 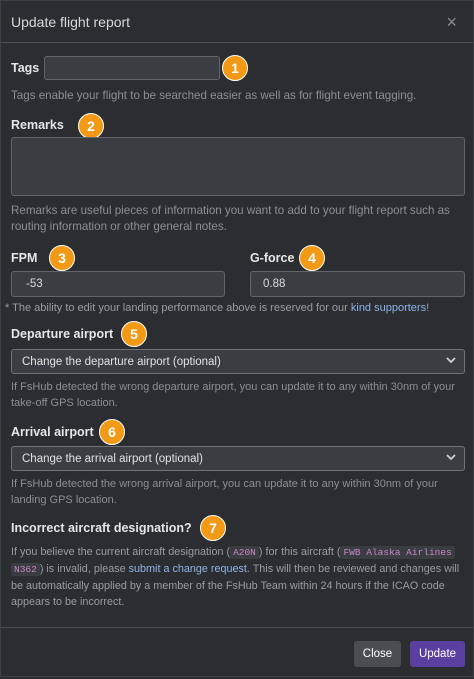 What do you see at coordinates (244, 552) in the screenshot?
I see `aircraft-code: A20N` at bounding box center [244, 552].